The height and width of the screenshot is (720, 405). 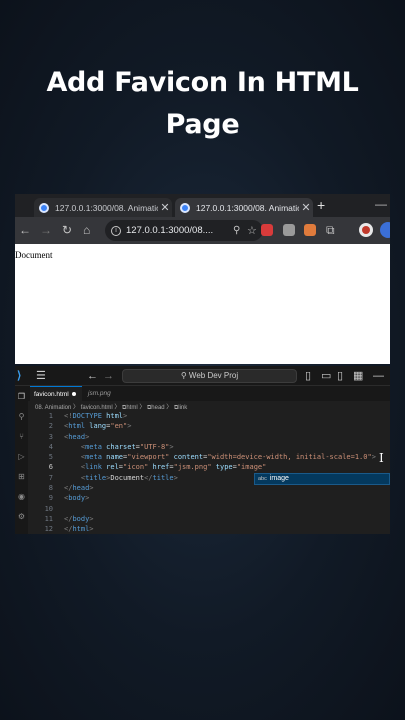 I want to click on extension-orange-icon, so click(x=310, y=230).